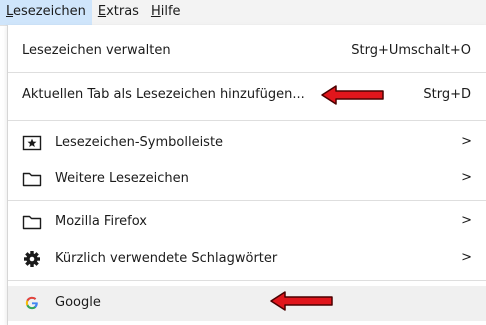 The height and width of the screenshot is (325, 486). Describe the element at coordinates (411, 50) in the screenshot. I see `menu-item-shortcut: Strg+Umschalt+O` at that location.